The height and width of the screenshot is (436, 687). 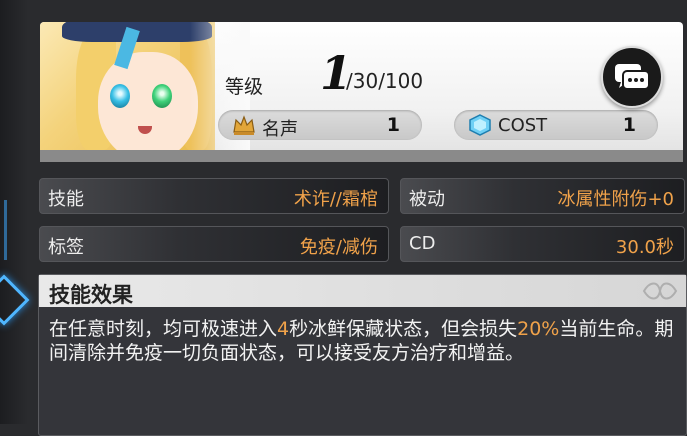 I want to click on rail-ornament-line, so click(x=3, y=230).